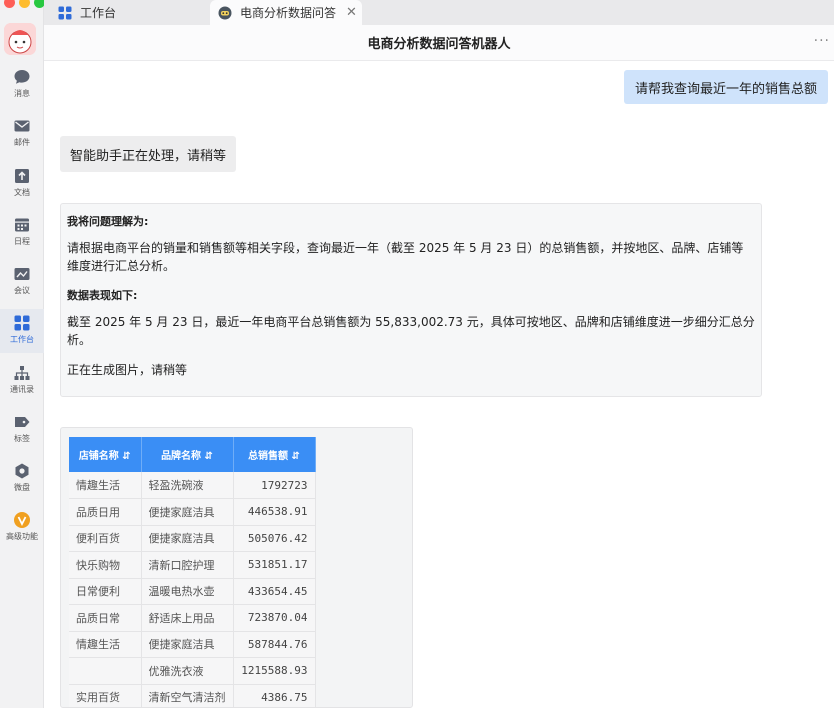 This screenshot has width=834, height=708. I want to click on premium-icon, so click(22, 520).